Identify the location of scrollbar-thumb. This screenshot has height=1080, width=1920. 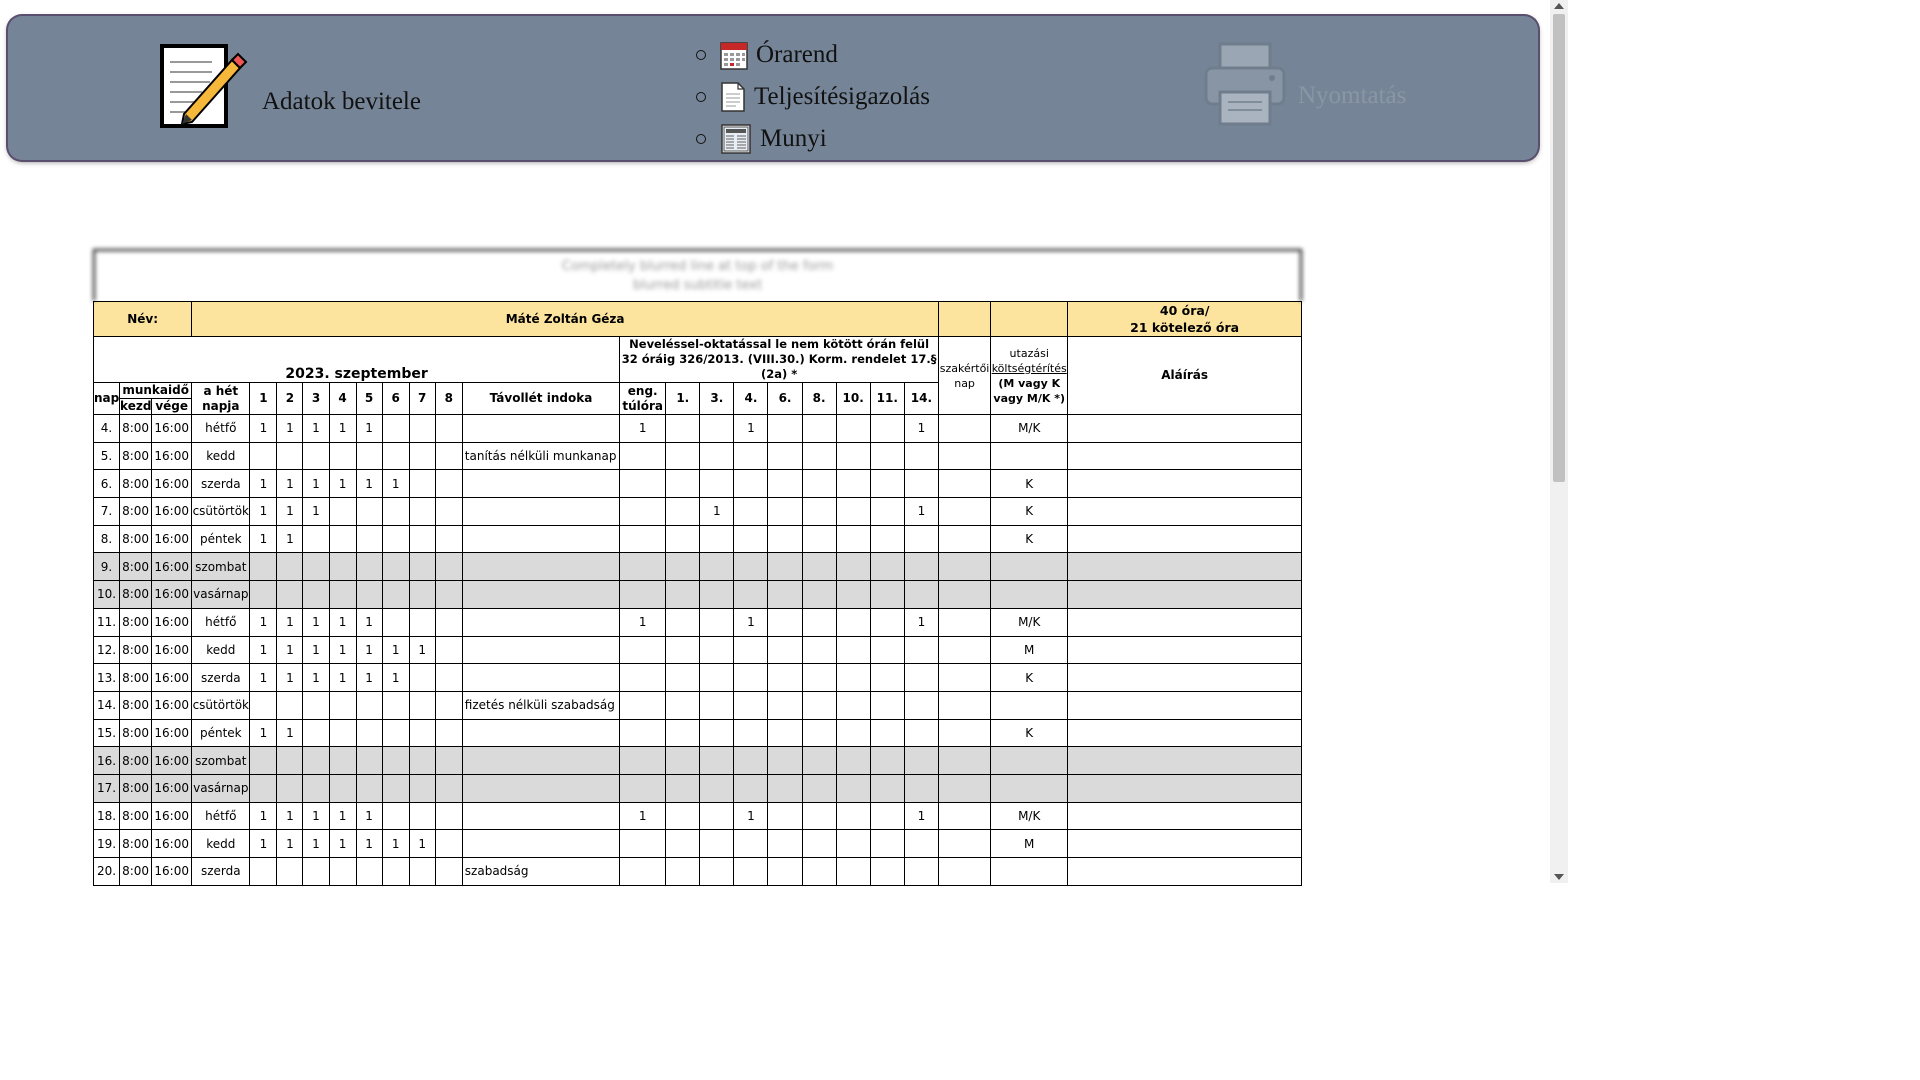
(1559, 248).